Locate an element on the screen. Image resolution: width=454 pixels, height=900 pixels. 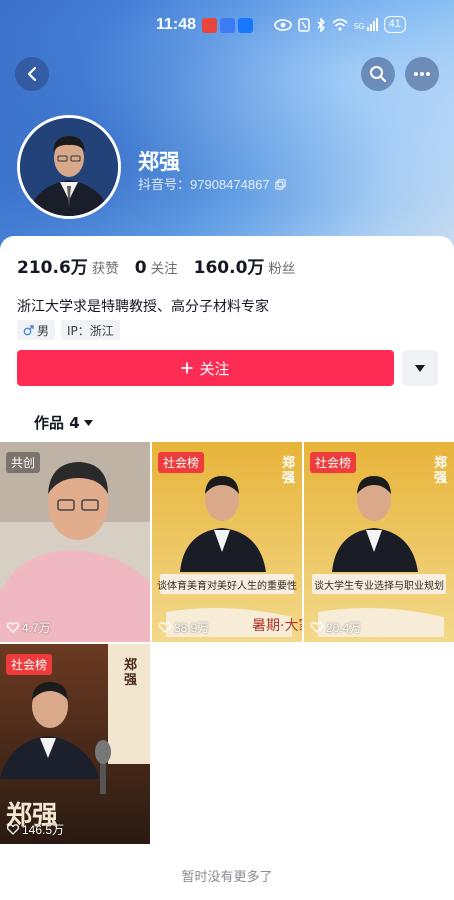
plus-icon is located at coordinates (187, 368).